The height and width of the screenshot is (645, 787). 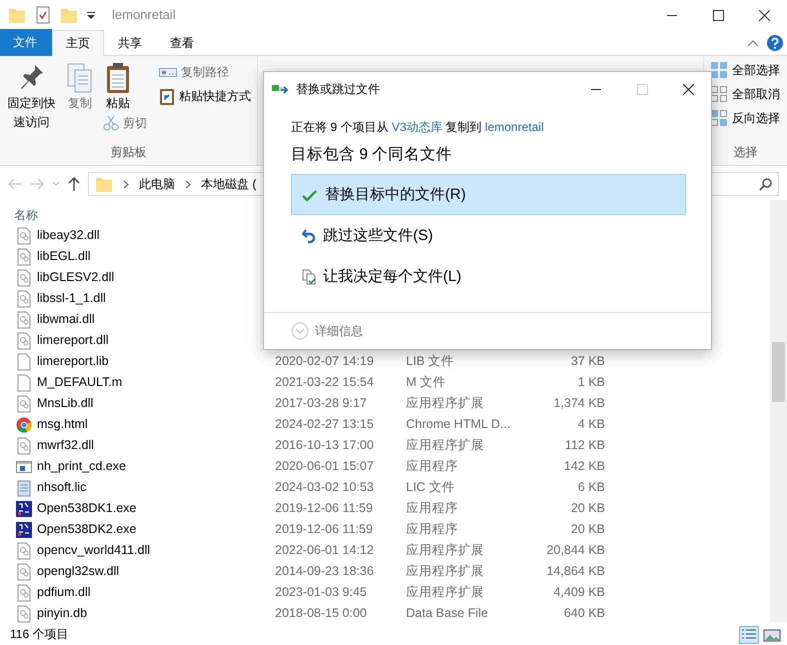 What do you see at coordinates (339, 331) in the screenshot?
I see `details-toggle: 详细信息` at bounding box center [339, 331].